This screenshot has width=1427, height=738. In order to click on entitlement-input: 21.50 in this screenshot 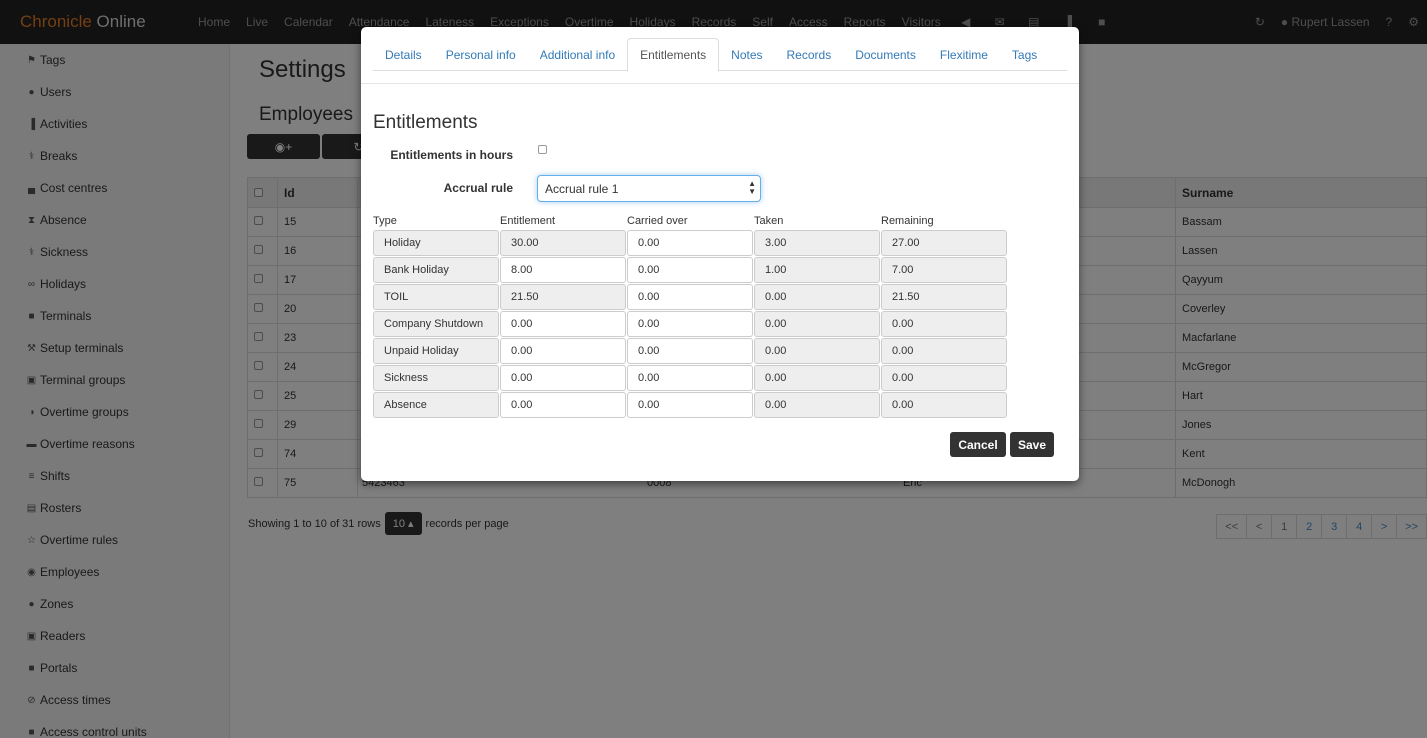, I will do `click(563, 297)`.